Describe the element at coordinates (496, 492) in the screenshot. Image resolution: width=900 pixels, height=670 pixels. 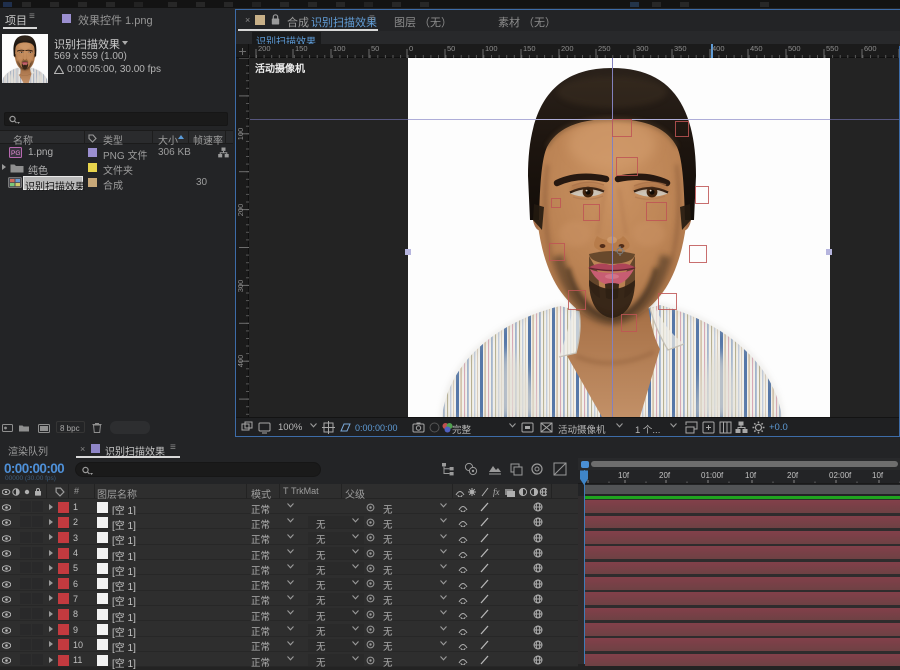
I see `svg-text: fx` at that location.